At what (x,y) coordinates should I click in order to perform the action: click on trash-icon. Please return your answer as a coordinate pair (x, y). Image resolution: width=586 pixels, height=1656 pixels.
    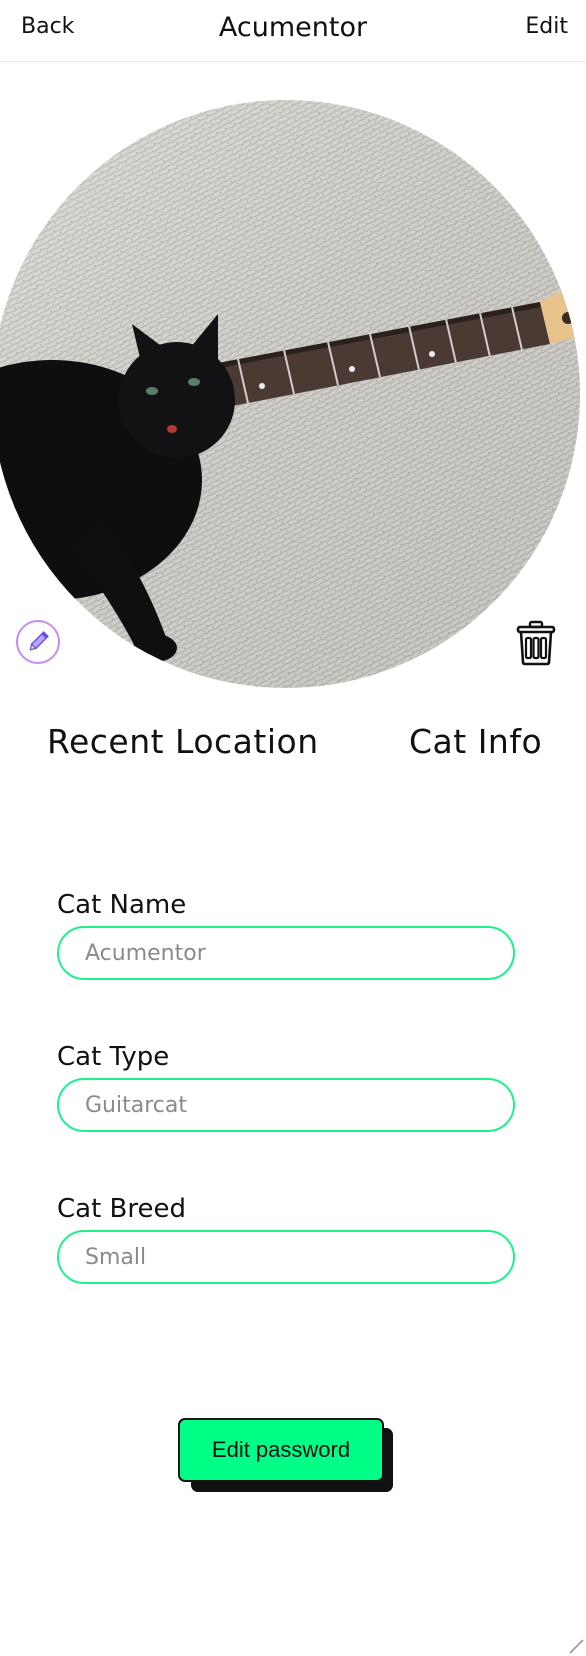
    Looking at the image, I should click on (536, 643).